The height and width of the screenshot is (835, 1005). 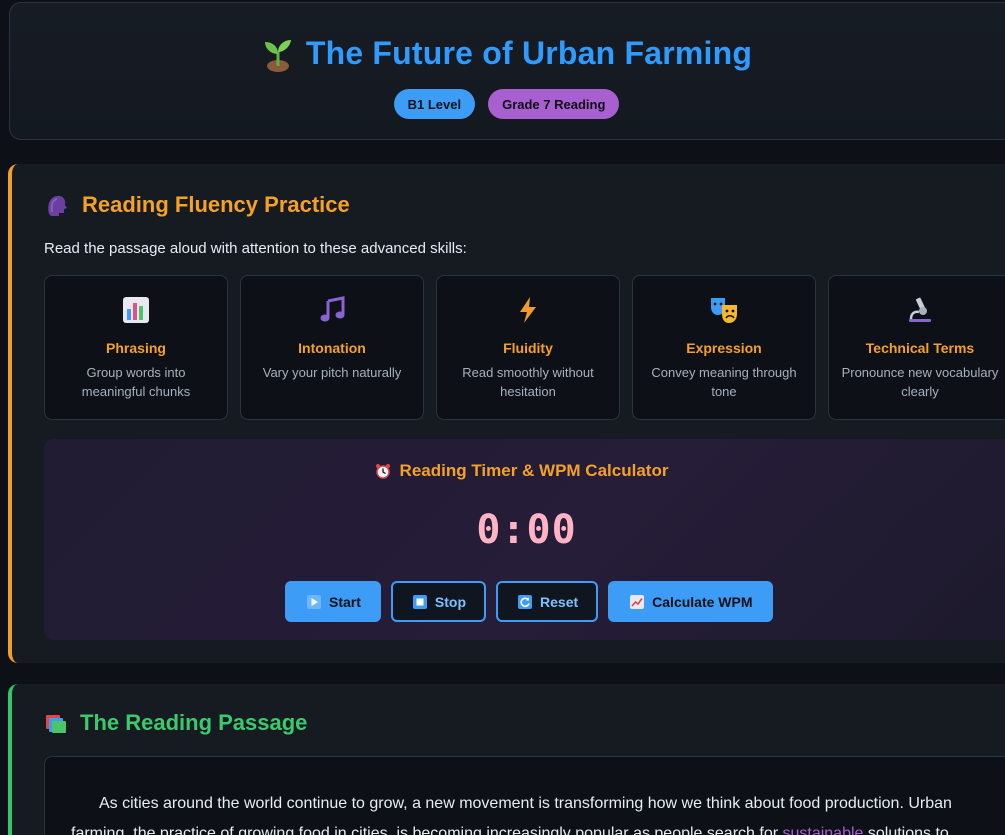 I want to click on badge-group: B1 Level Grade 7 Reading, so click(x=502, y=104).